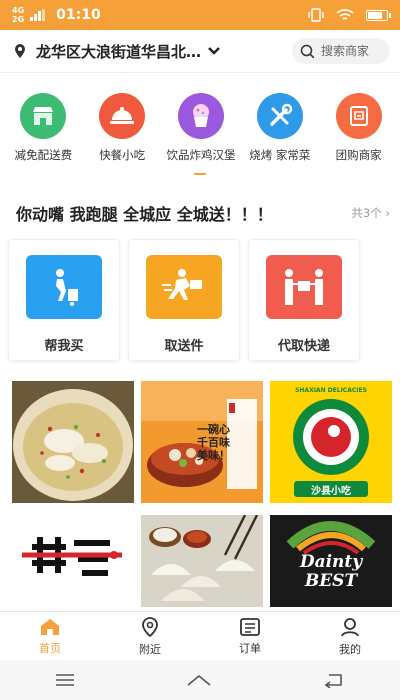  I want to click on food-cover-icon, so click(122, 116).